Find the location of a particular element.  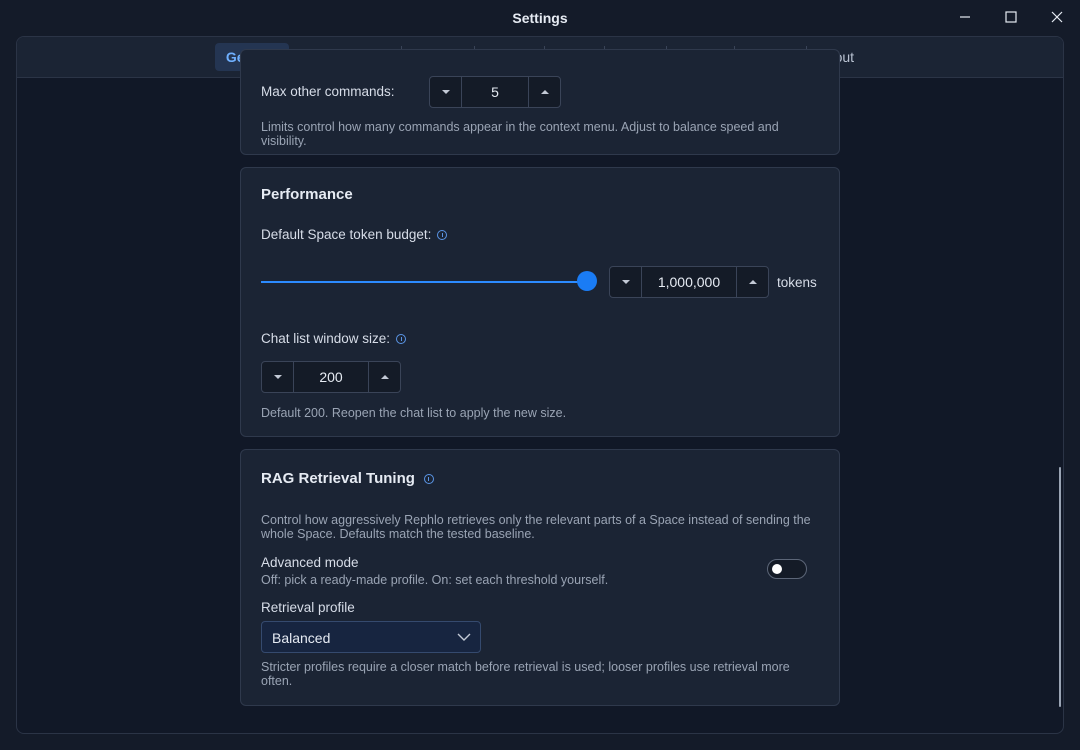

max-other-commands-value: 5 is located at coordinates (495, 92).